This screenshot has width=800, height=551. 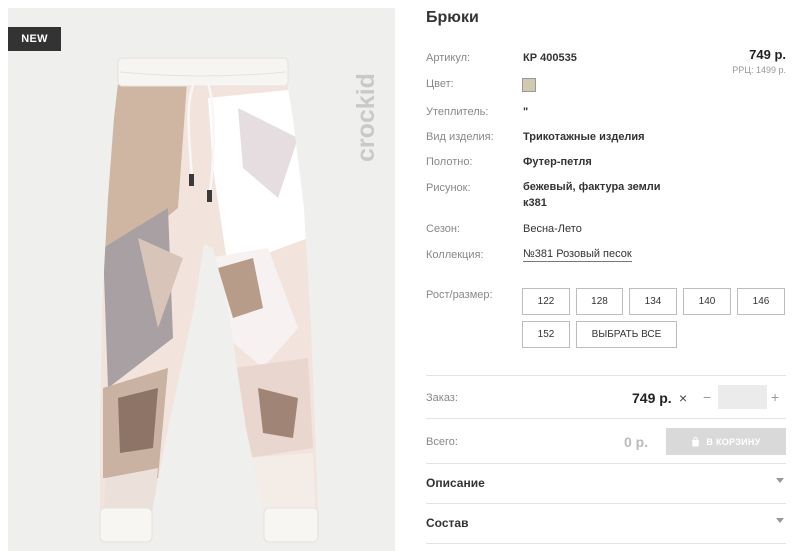 I want to click on size-option-128: 128, so click(x=599, y=301).